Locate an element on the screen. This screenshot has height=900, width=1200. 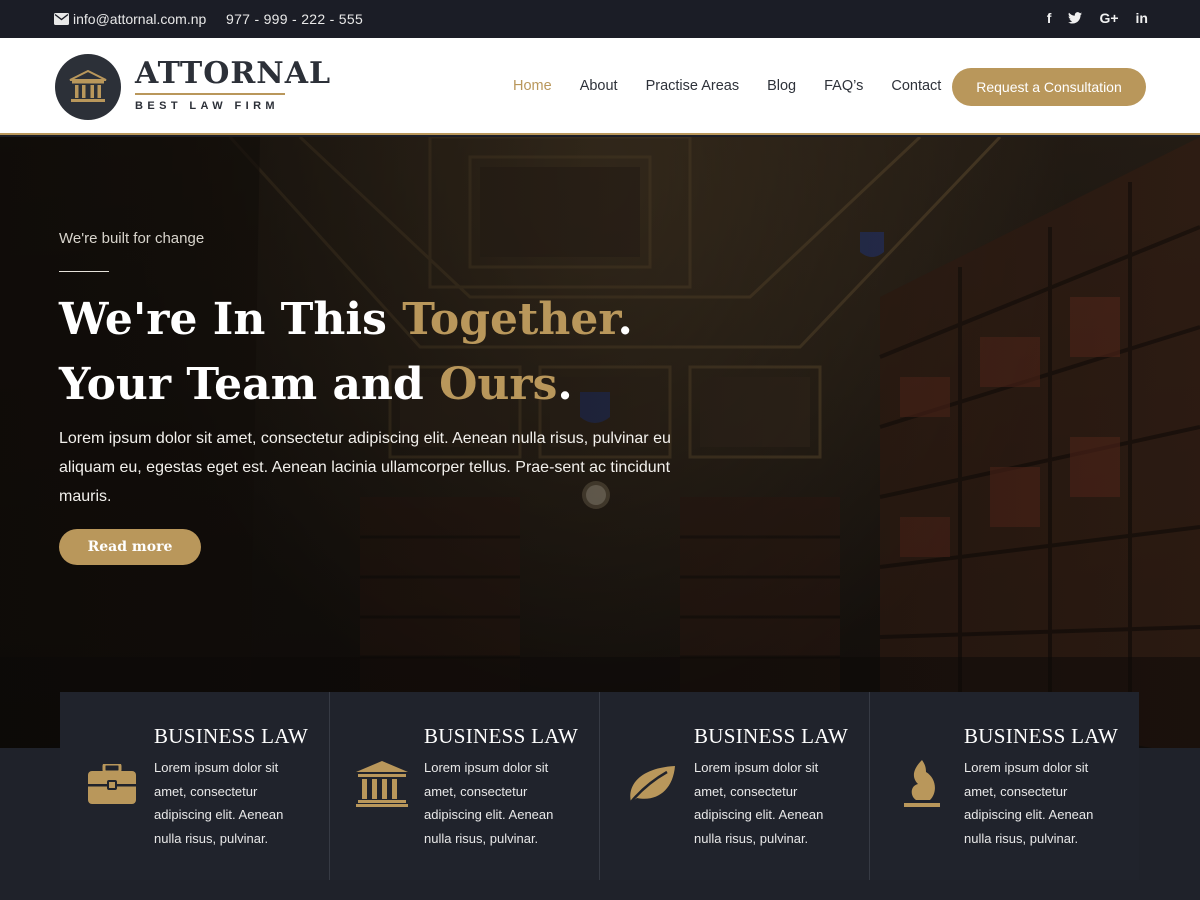
courthouse-icon is located at coordinates (382, 784).